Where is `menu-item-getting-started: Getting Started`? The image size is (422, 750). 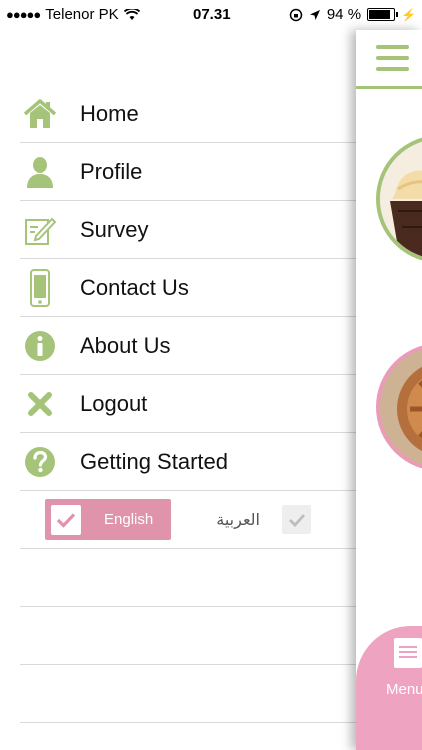 menu-item-getting-started: Getting Started is located at coordinates (188, 462).